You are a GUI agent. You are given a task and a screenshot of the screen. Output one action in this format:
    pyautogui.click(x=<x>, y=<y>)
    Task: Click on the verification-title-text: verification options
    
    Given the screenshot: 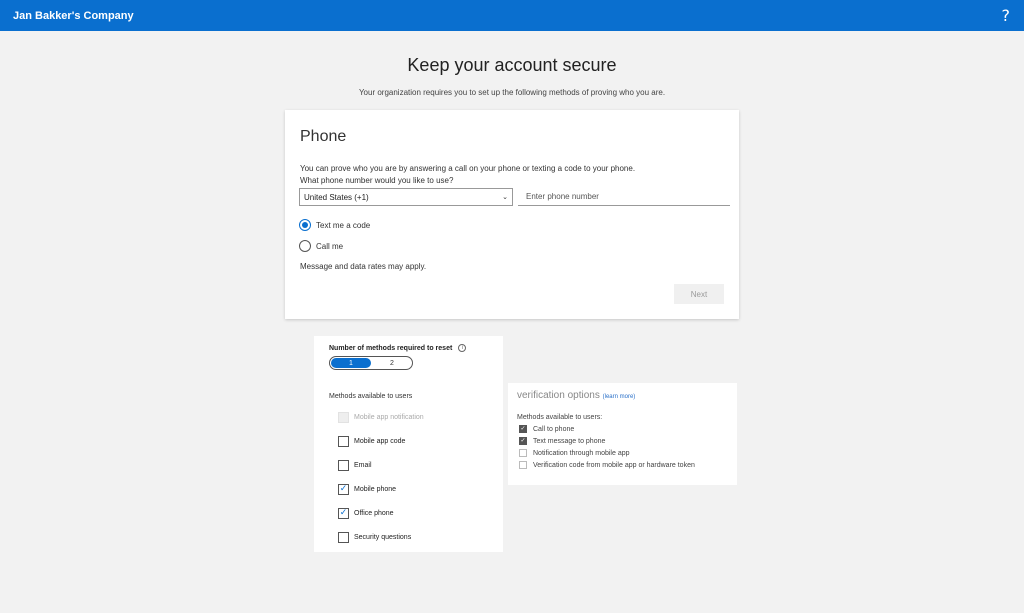 What is the action you would take?
    pyautogui.click(x=558, y=395)
    